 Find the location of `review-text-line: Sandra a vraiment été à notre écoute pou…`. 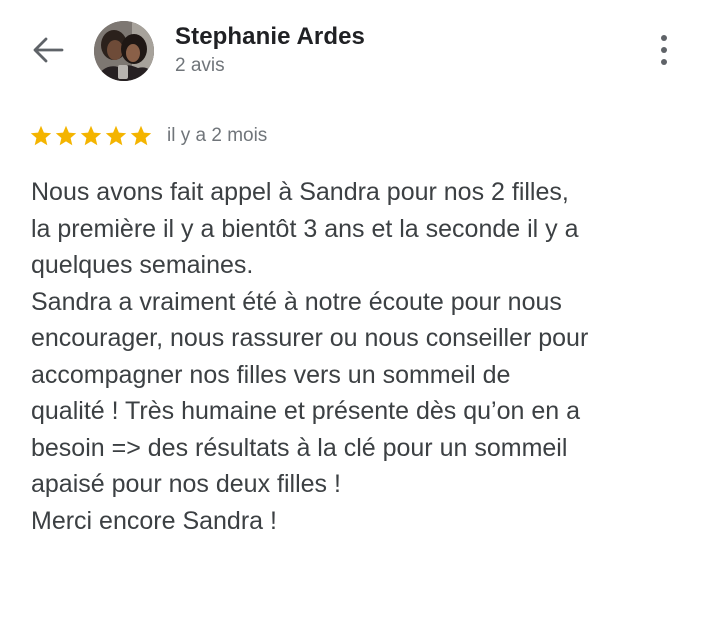

review-text-line: Sandra a vraiment été à notre écoute pou… is located at coordinates (296, 301).